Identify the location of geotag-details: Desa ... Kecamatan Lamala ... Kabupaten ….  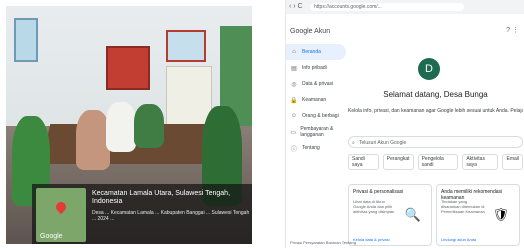
(171, 216).